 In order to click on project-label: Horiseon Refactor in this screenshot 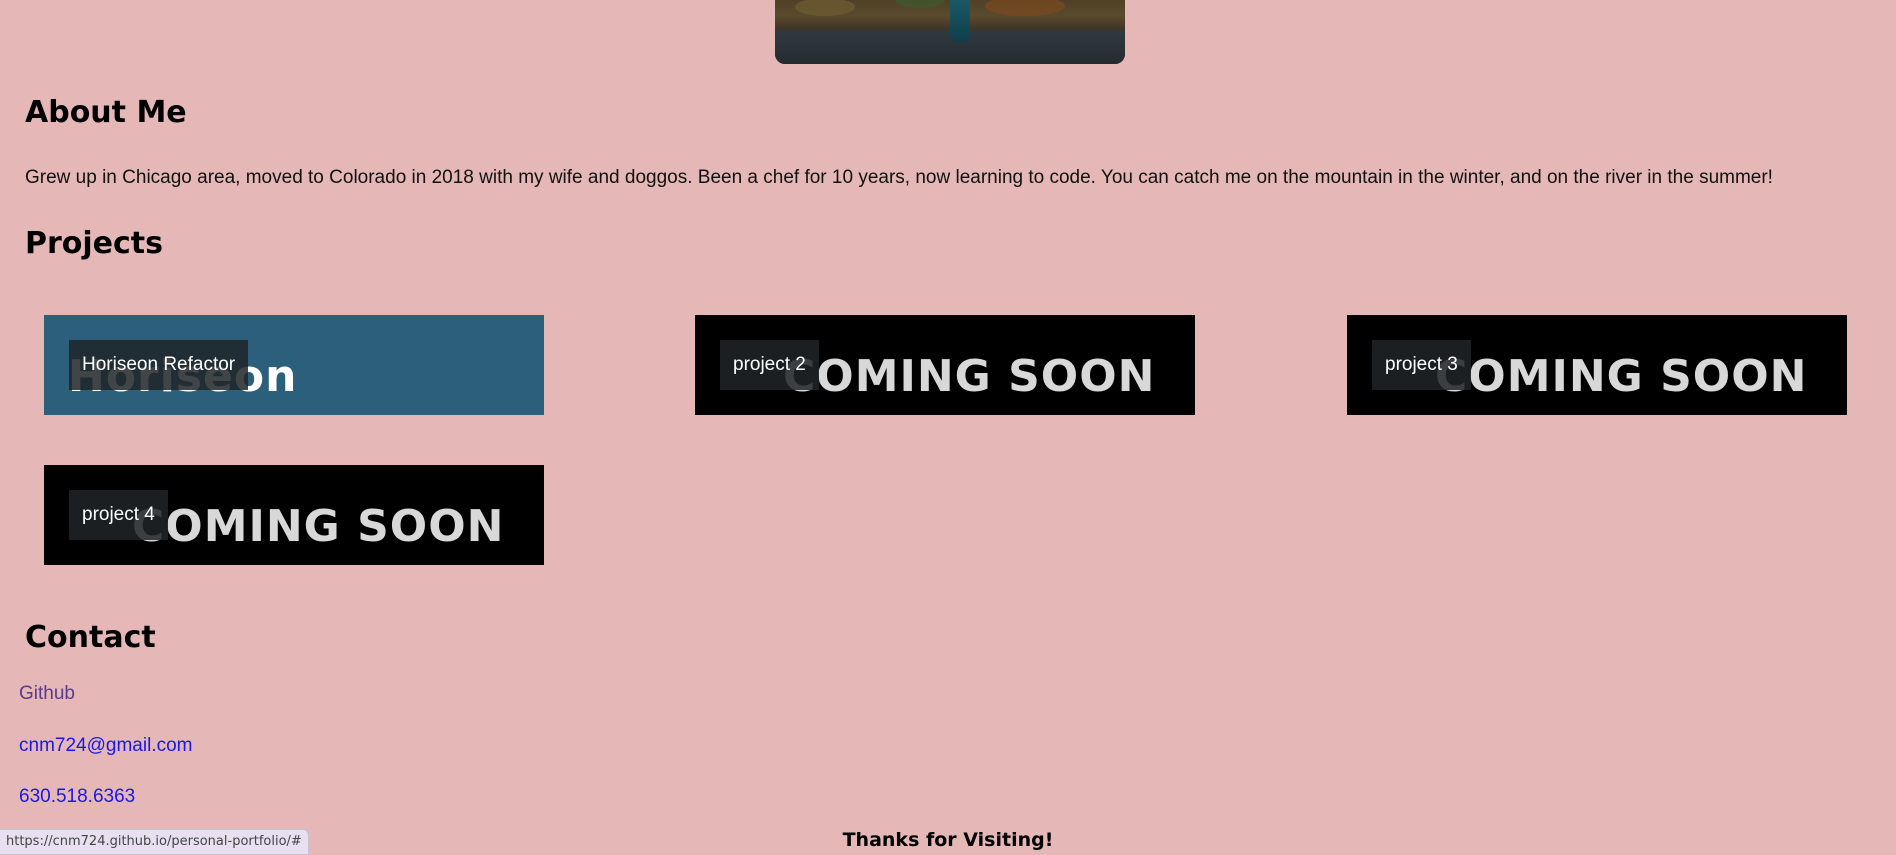, I will do `click(159, 365)`.